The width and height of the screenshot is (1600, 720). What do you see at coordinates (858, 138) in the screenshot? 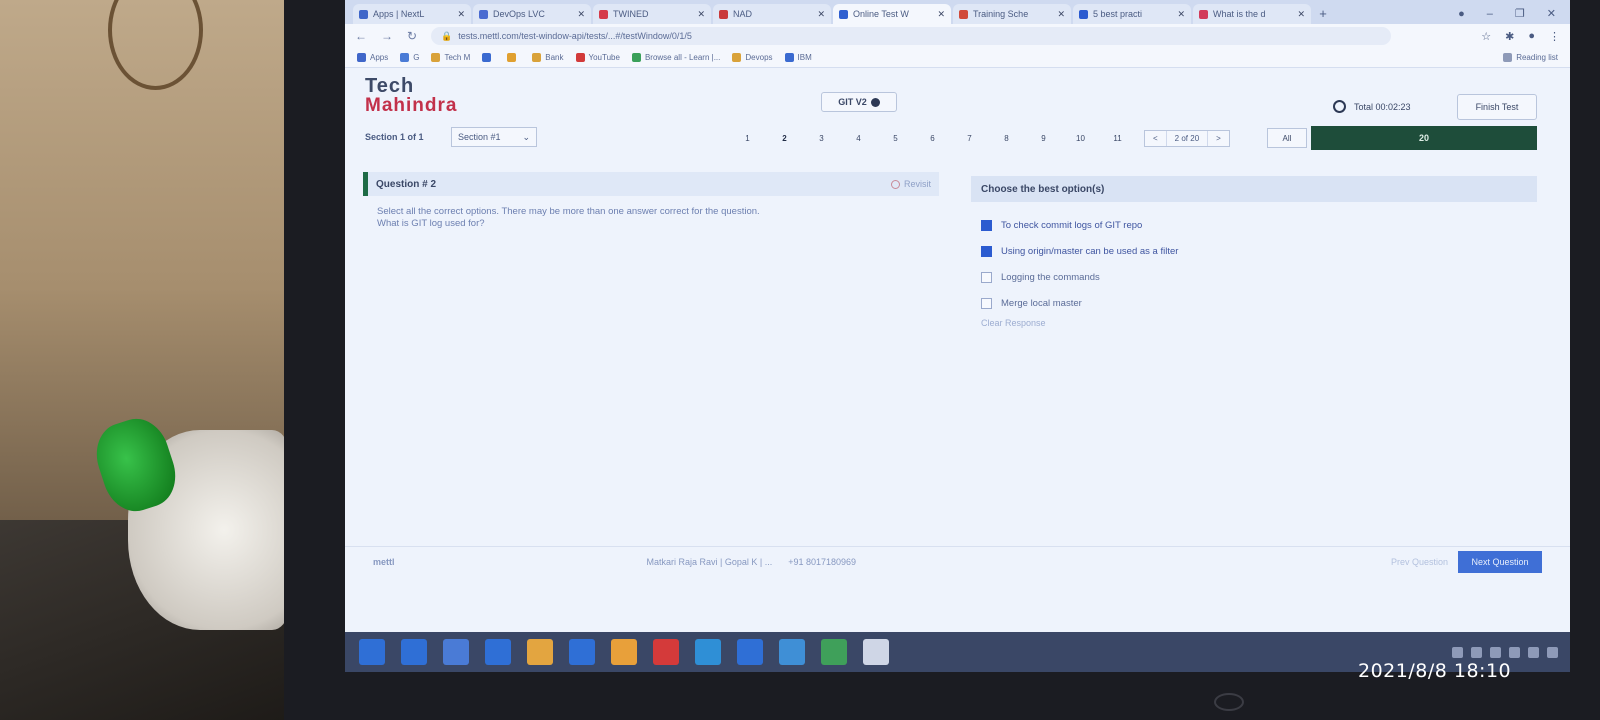
I see `question-number: 4` at bounding box center [858, 138].